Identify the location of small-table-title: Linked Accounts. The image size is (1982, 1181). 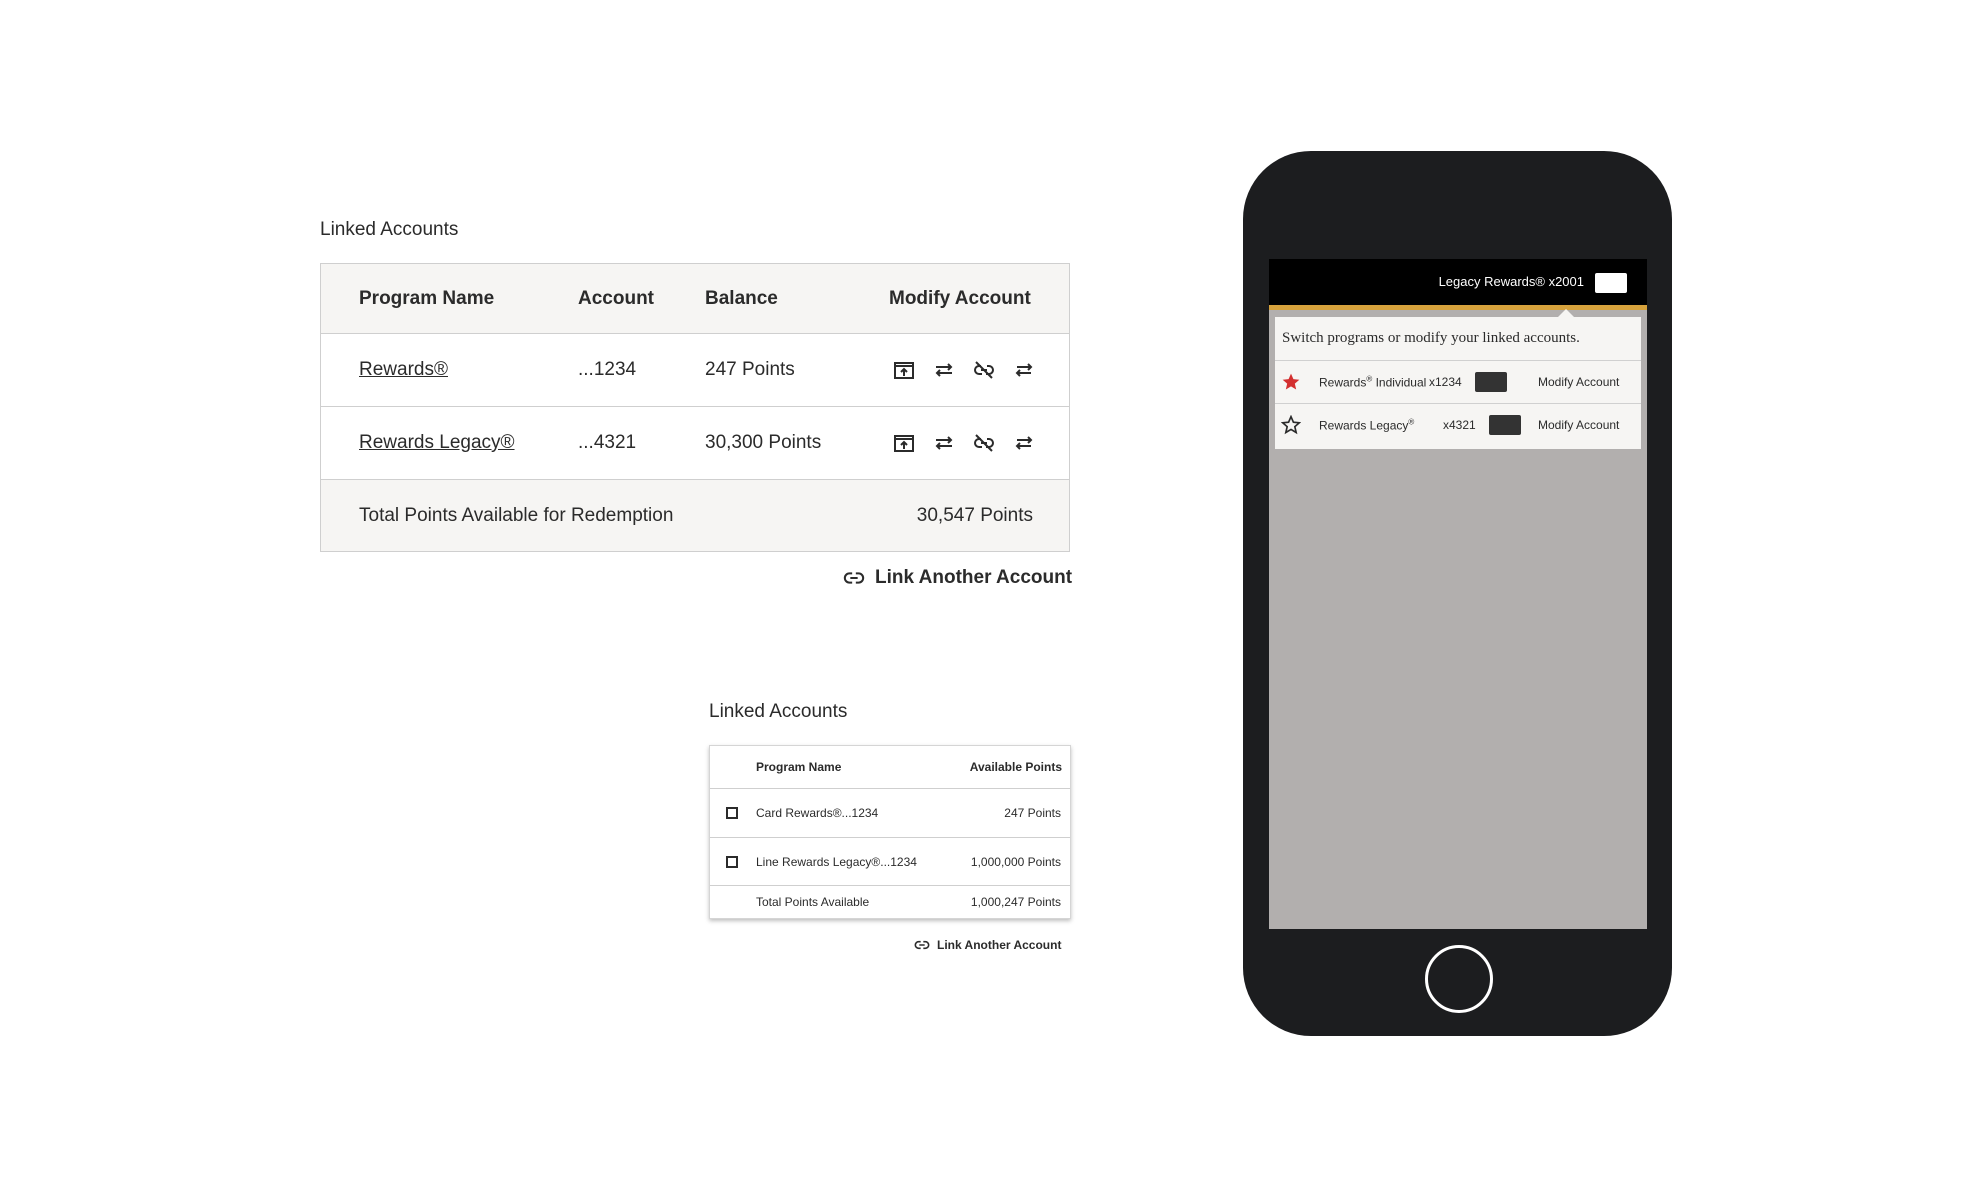
(778, 711).